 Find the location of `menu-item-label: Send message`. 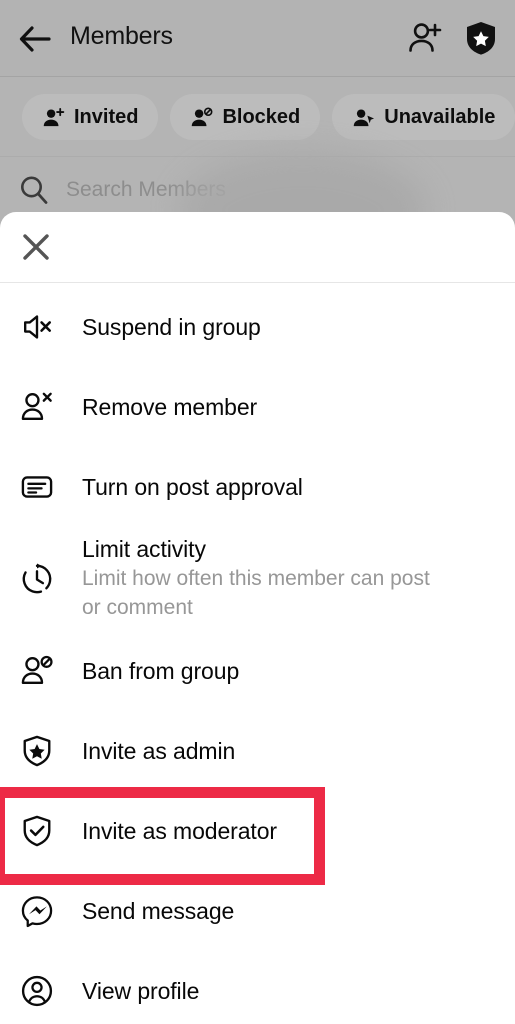

menu-item-label: Send message is located at coordinates (158, 910).